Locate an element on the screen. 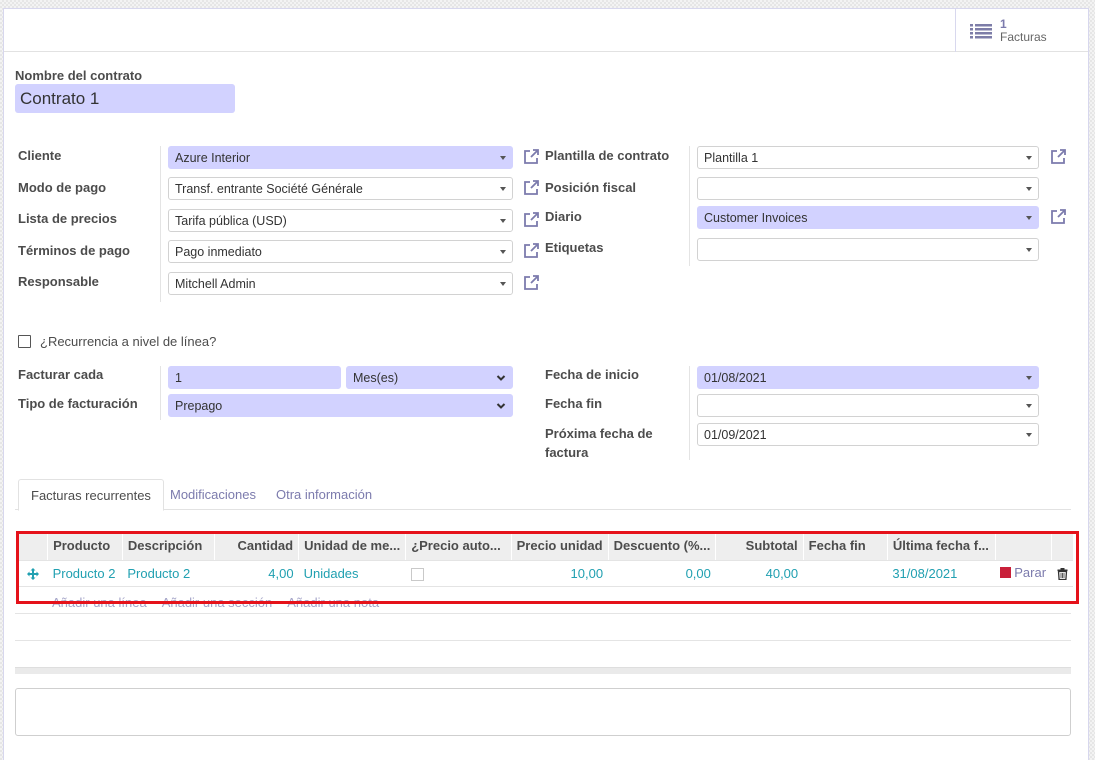 This screenshot has width=1095, height=760. contract-name-input: Contrato 1 is located at coordinates (125, 98).